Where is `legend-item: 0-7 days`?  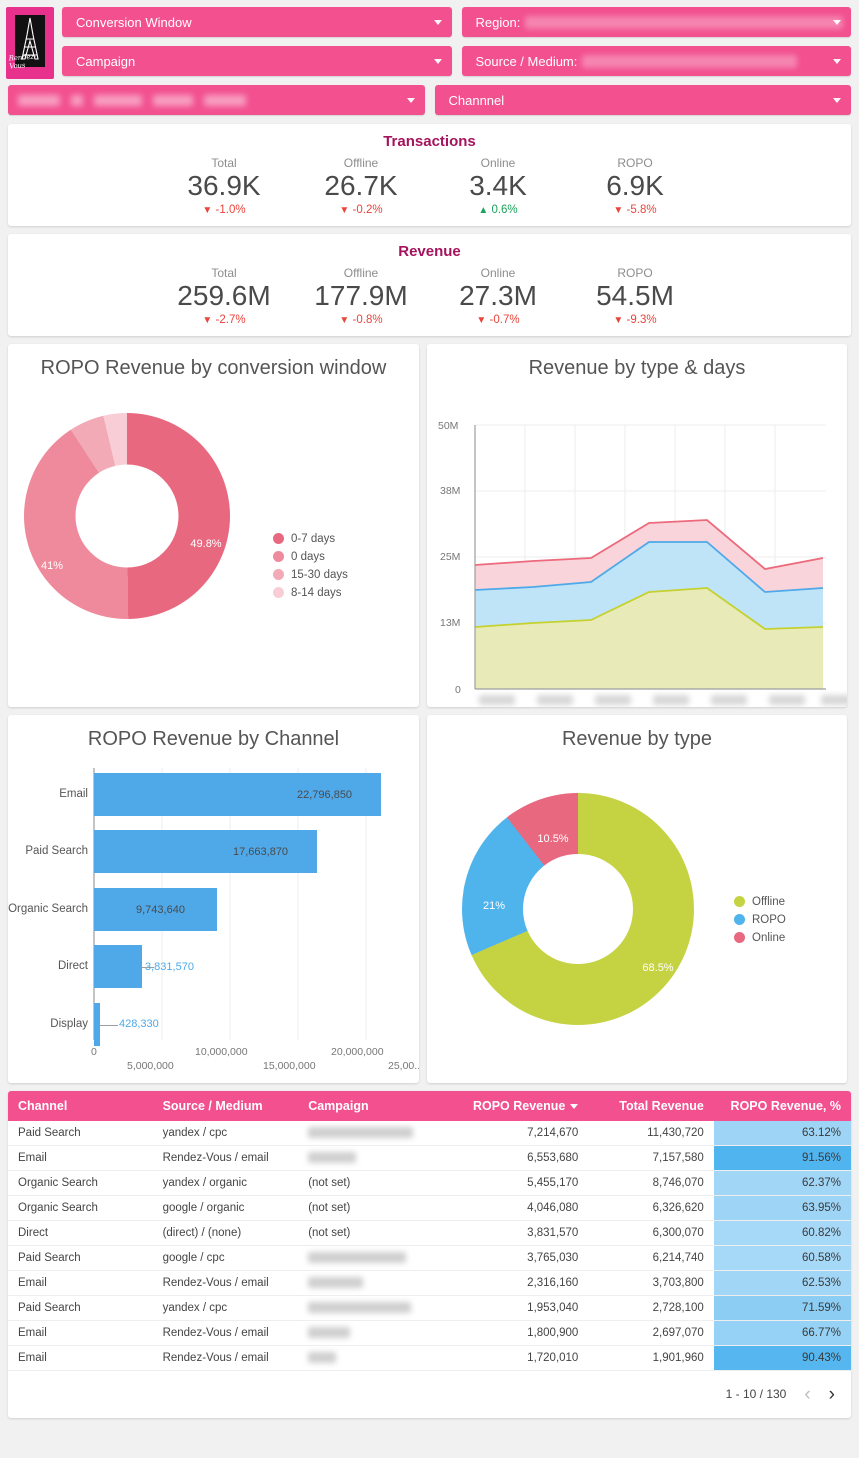
legend-item: 0-7 days is located at coordinates (310, 539).